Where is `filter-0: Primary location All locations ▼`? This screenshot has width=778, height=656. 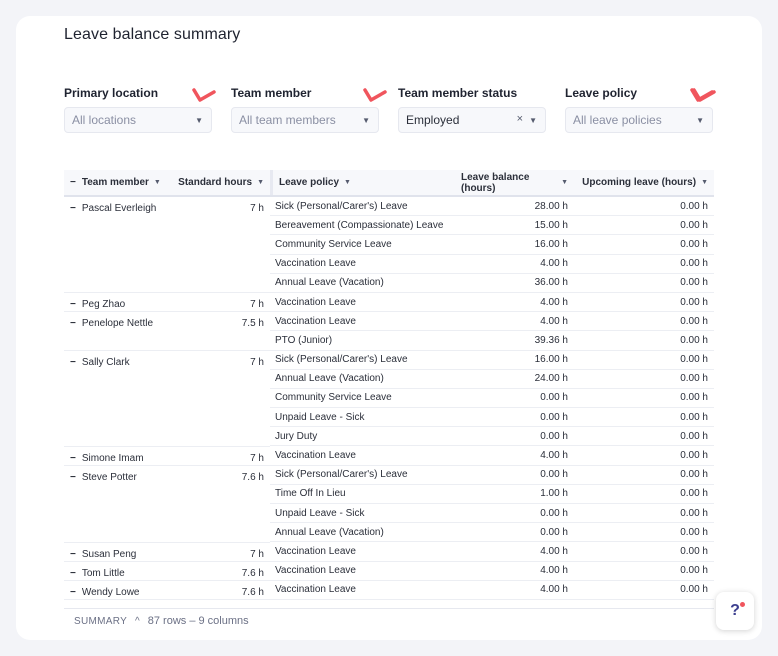 filter-0: Primary location All locations ▼ is located at coordinates (138, 109).